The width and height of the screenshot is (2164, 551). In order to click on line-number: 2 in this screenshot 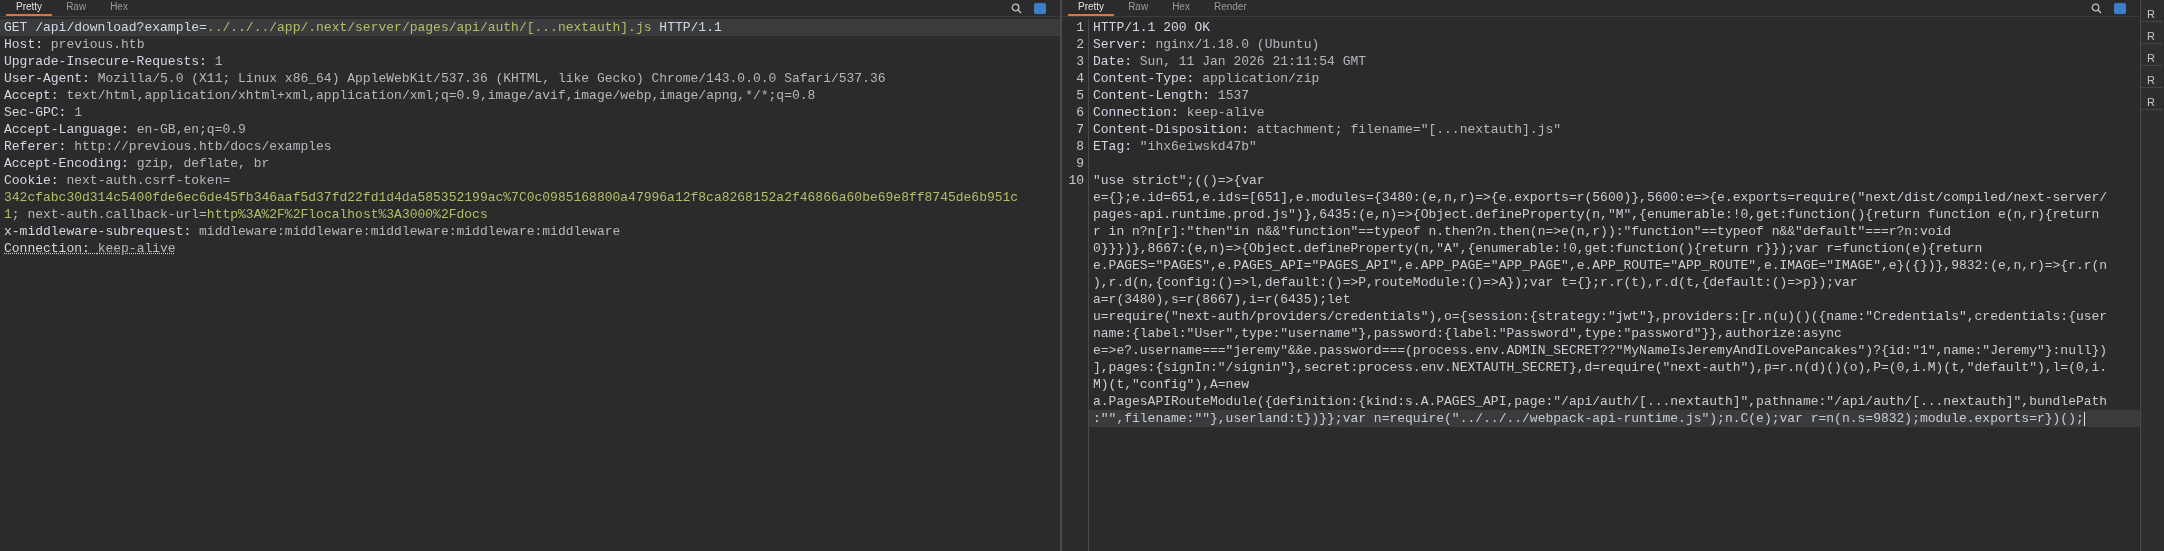, I will do `click(1075, 44)`.